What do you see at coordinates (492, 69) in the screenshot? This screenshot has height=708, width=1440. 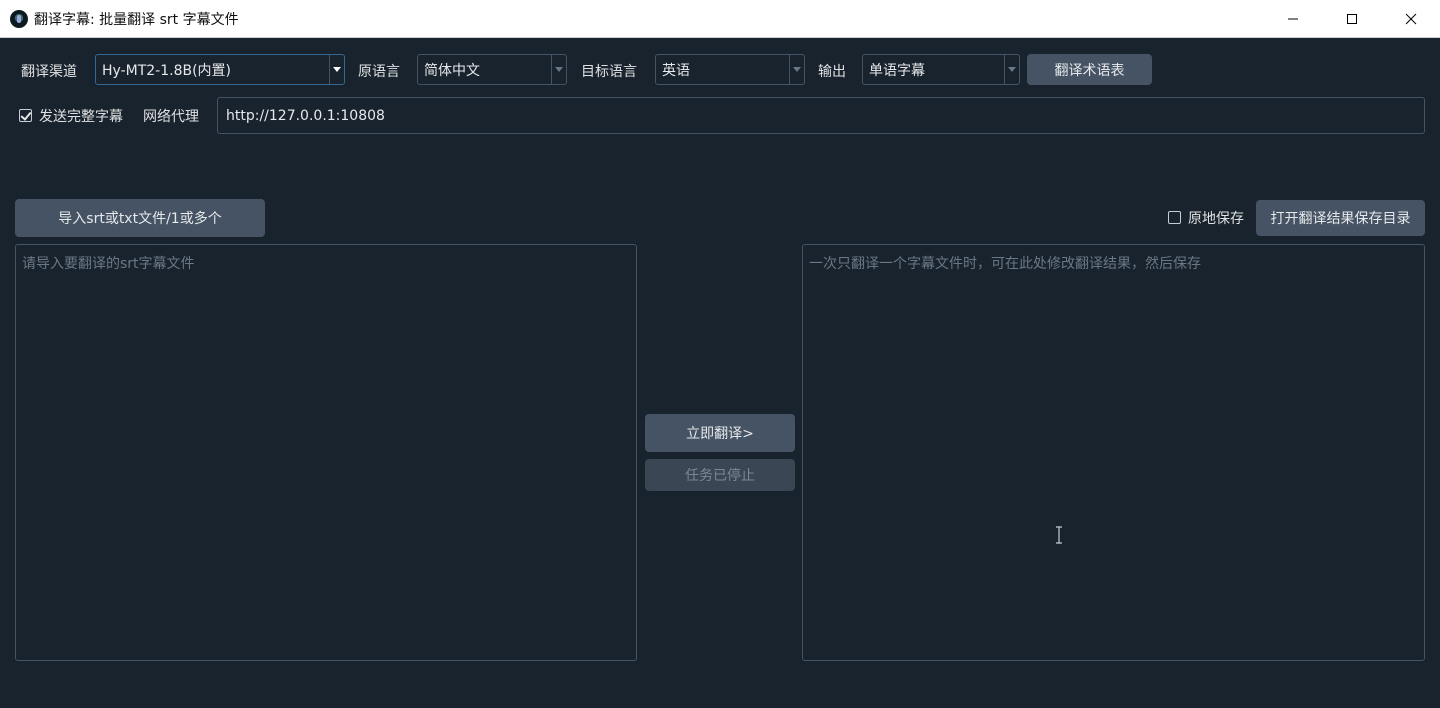 I see `source-language-select: 简体中文` at bounding box center [492, 69].